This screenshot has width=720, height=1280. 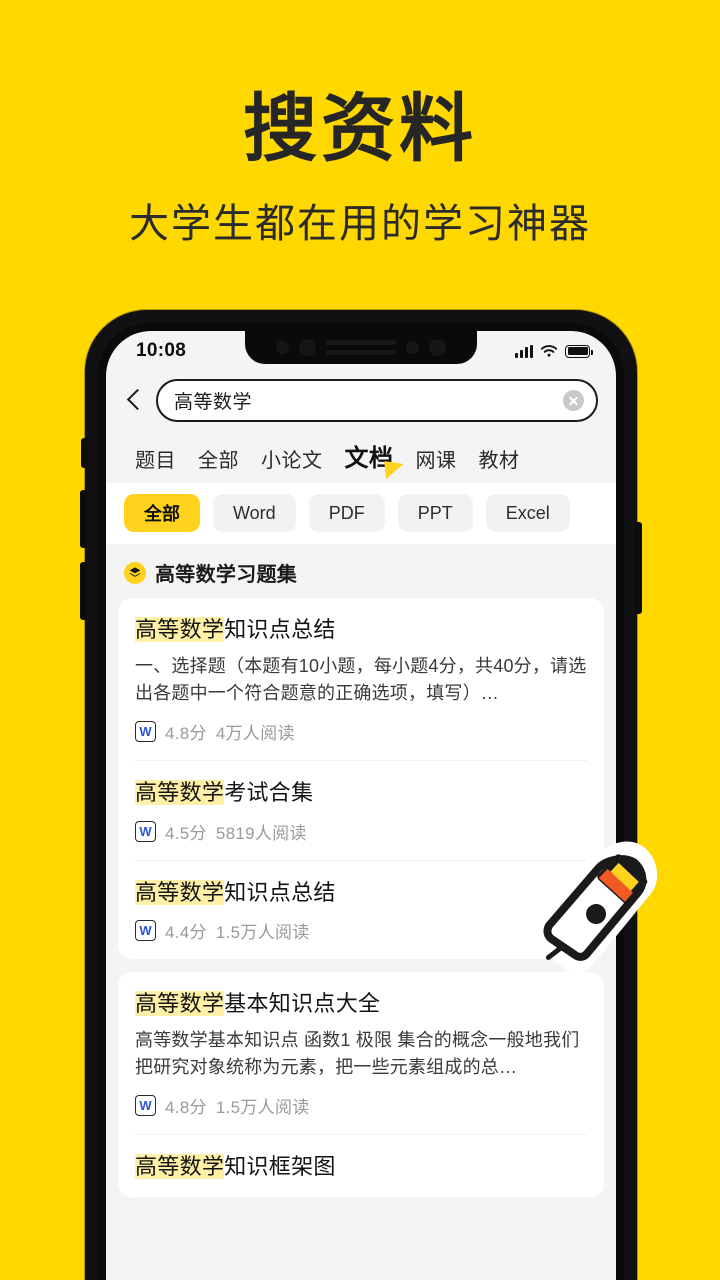 What do you see at coordinates (361, 909) in the screenshot?
I see `list-item: 高等数学知识点总结 W 4.4分 1.5万人阅读` at bounding box center [361, 909].